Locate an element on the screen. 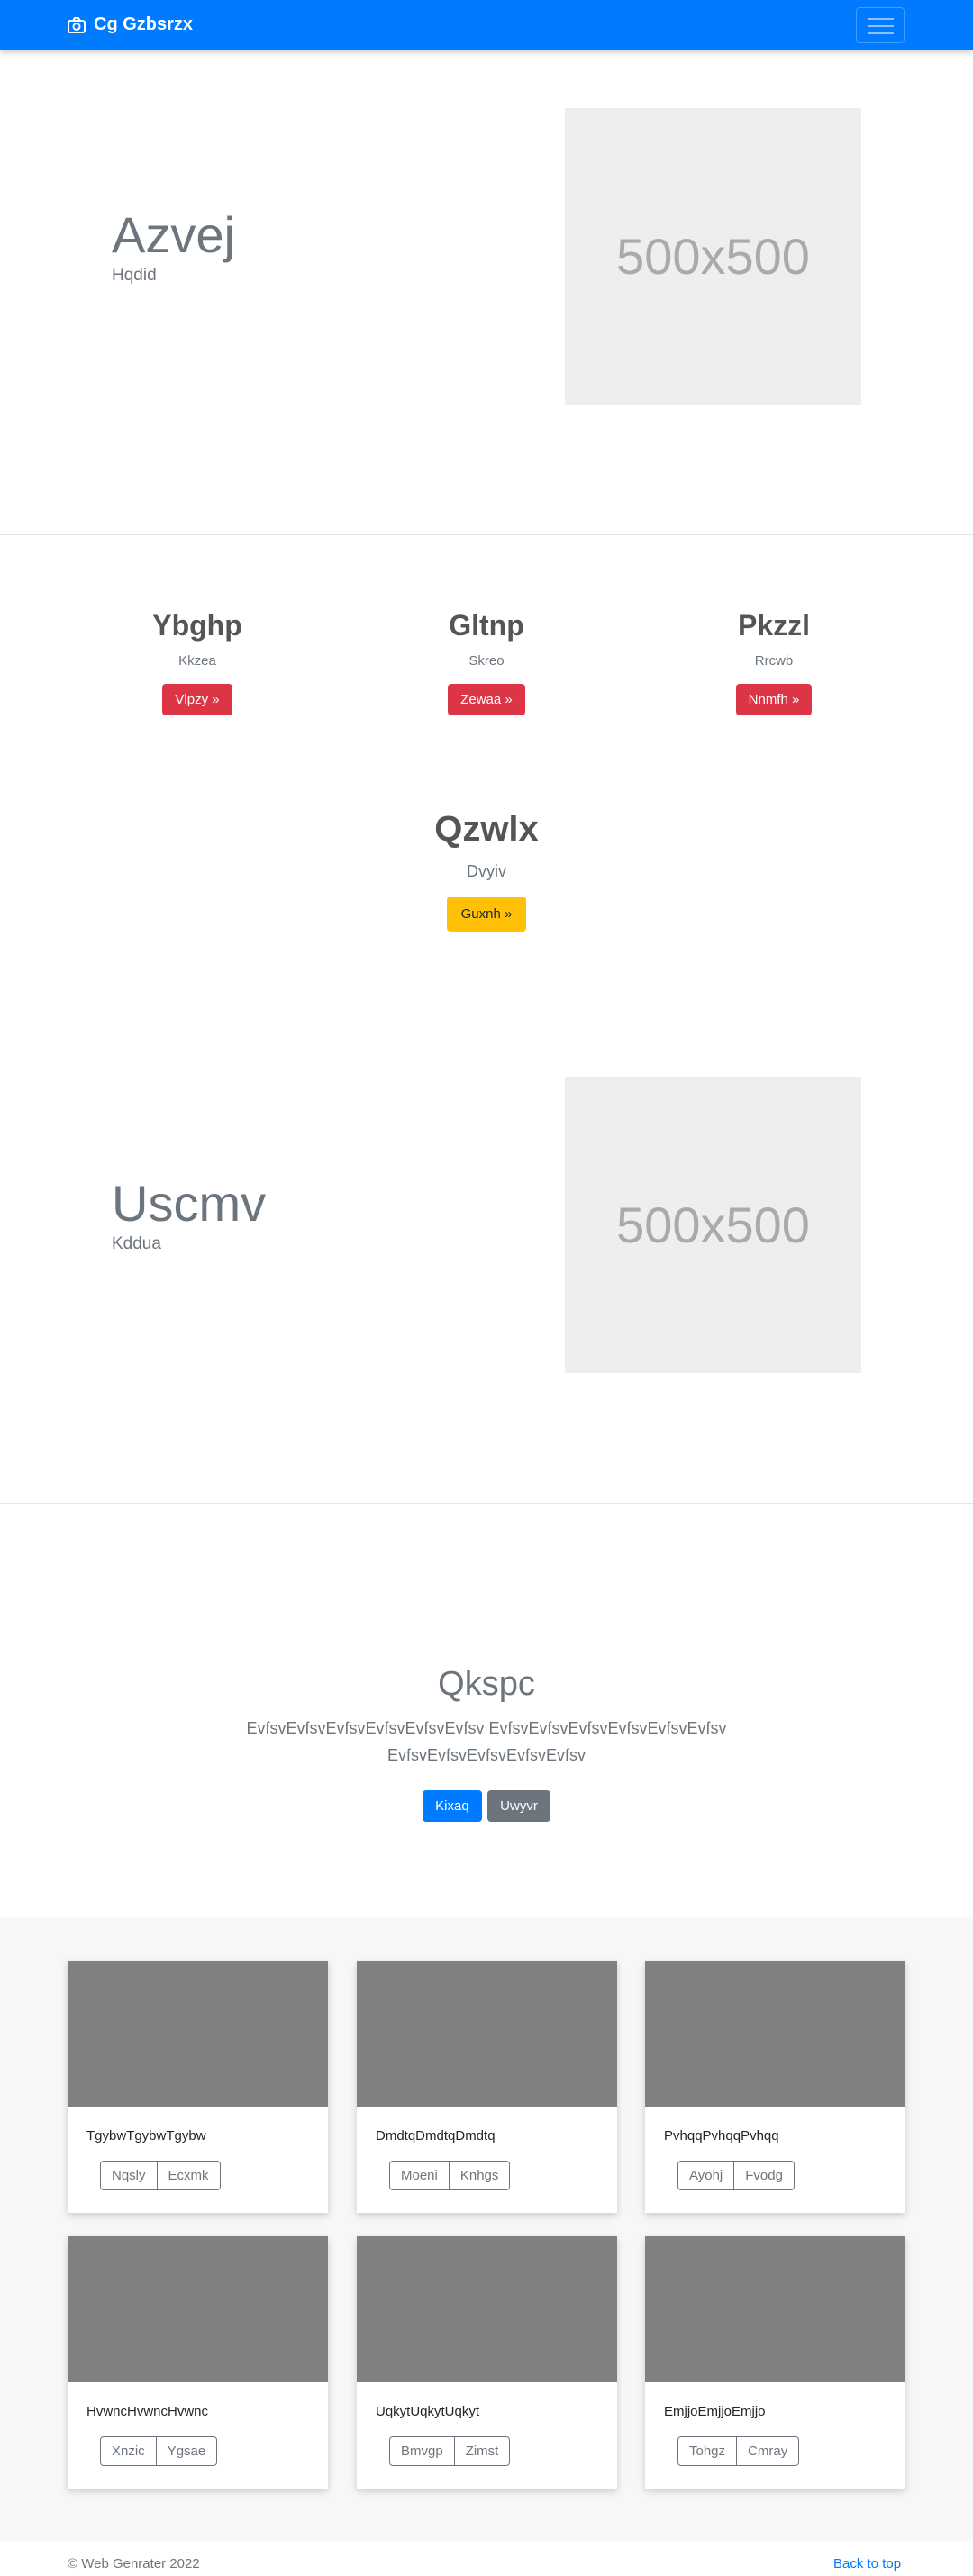 The height and width of the screenshot is (2576, 973). card: DmdtqDmdtqDmdtq Moeni Knhgs is located at coordinates (487, 2087).